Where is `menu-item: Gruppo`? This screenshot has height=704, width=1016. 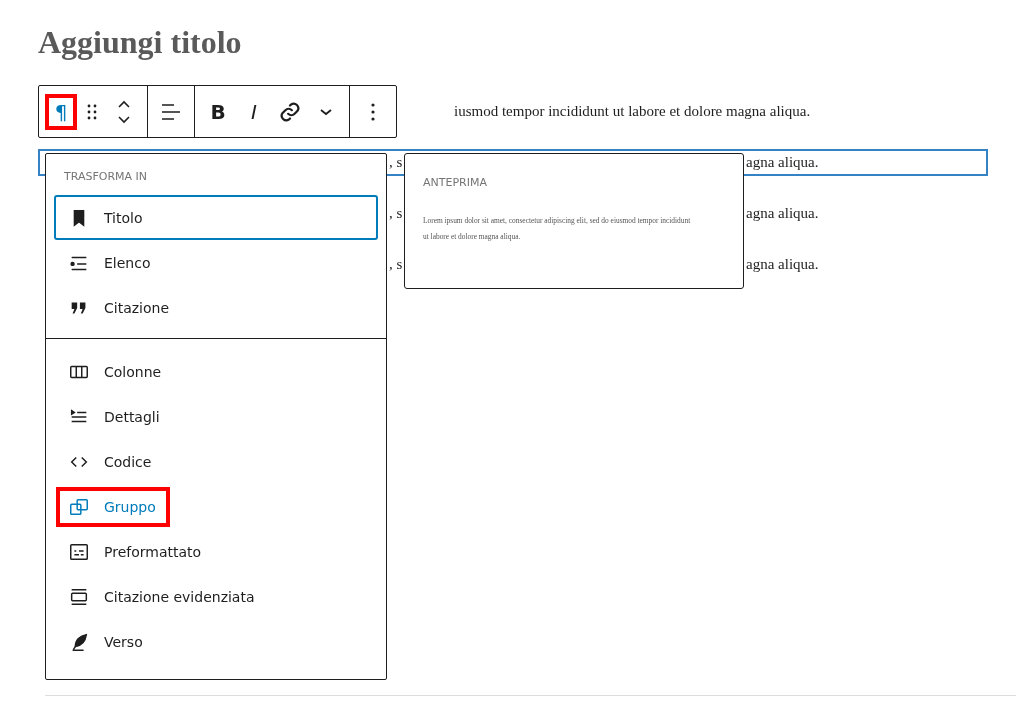
menu-item: Gruppo is located at coordinates (216, 506).